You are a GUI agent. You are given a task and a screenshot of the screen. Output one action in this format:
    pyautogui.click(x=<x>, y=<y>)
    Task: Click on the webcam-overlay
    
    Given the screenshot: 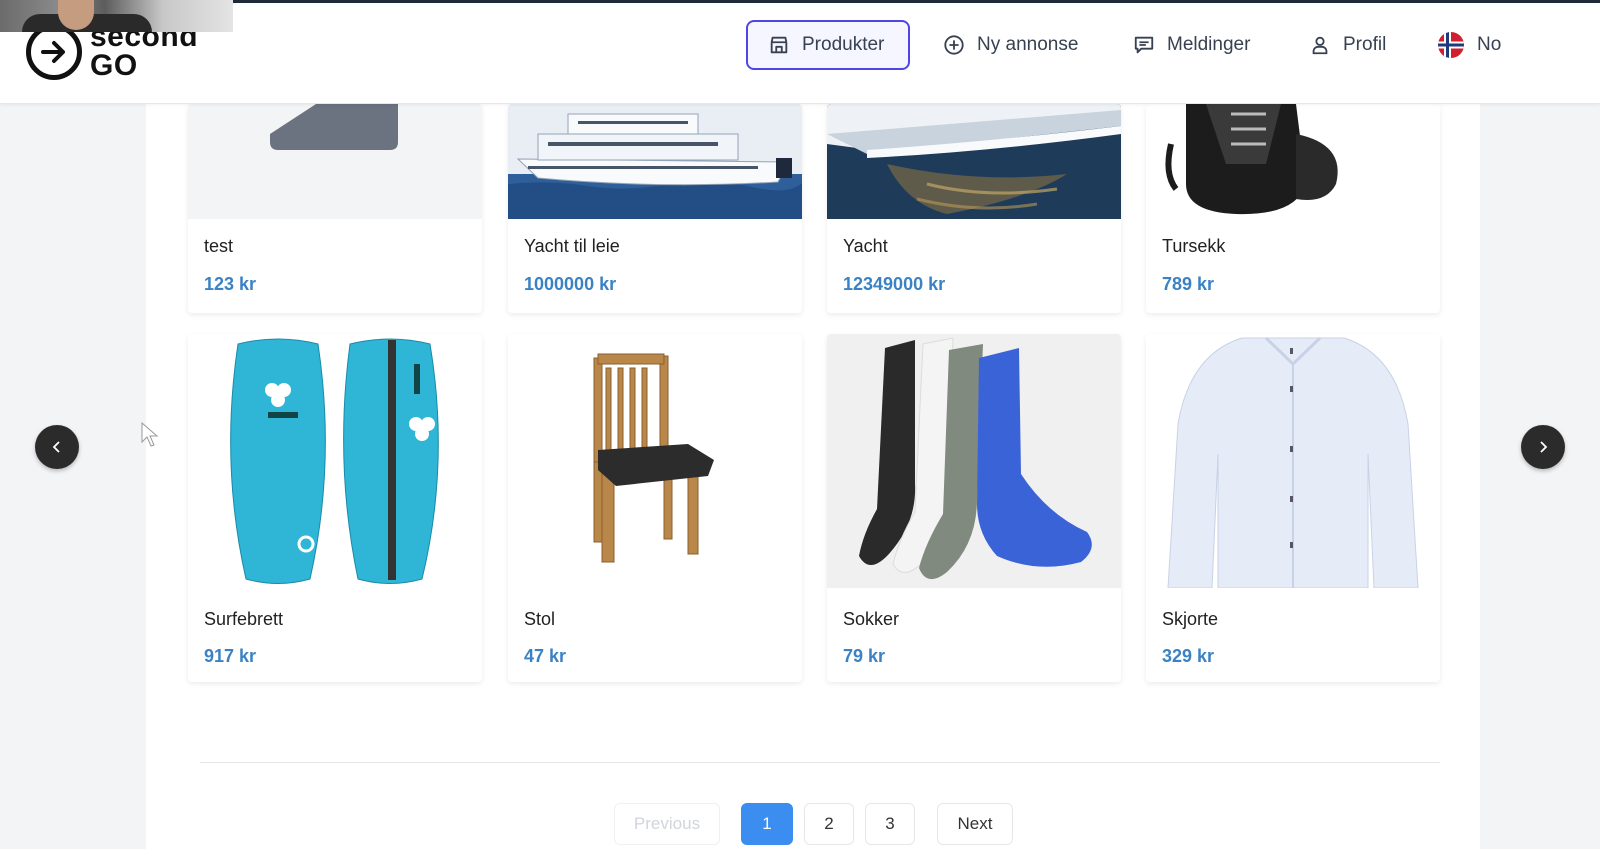 What is the action you would take?
    pyautogui.click(x=116, y=16)
    